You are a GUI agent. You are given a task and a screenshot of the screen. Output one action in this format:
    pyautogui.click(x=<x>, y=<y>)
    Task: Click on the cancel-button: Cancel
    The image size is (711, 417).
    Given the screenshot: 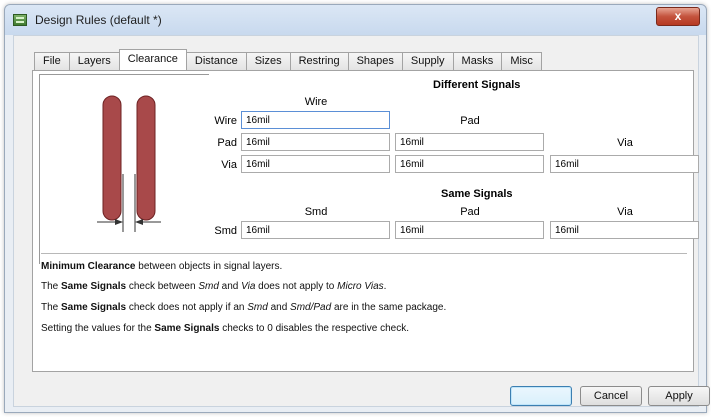 What is the action you would take?
    pyautogui.click(x=611, y=396)
    